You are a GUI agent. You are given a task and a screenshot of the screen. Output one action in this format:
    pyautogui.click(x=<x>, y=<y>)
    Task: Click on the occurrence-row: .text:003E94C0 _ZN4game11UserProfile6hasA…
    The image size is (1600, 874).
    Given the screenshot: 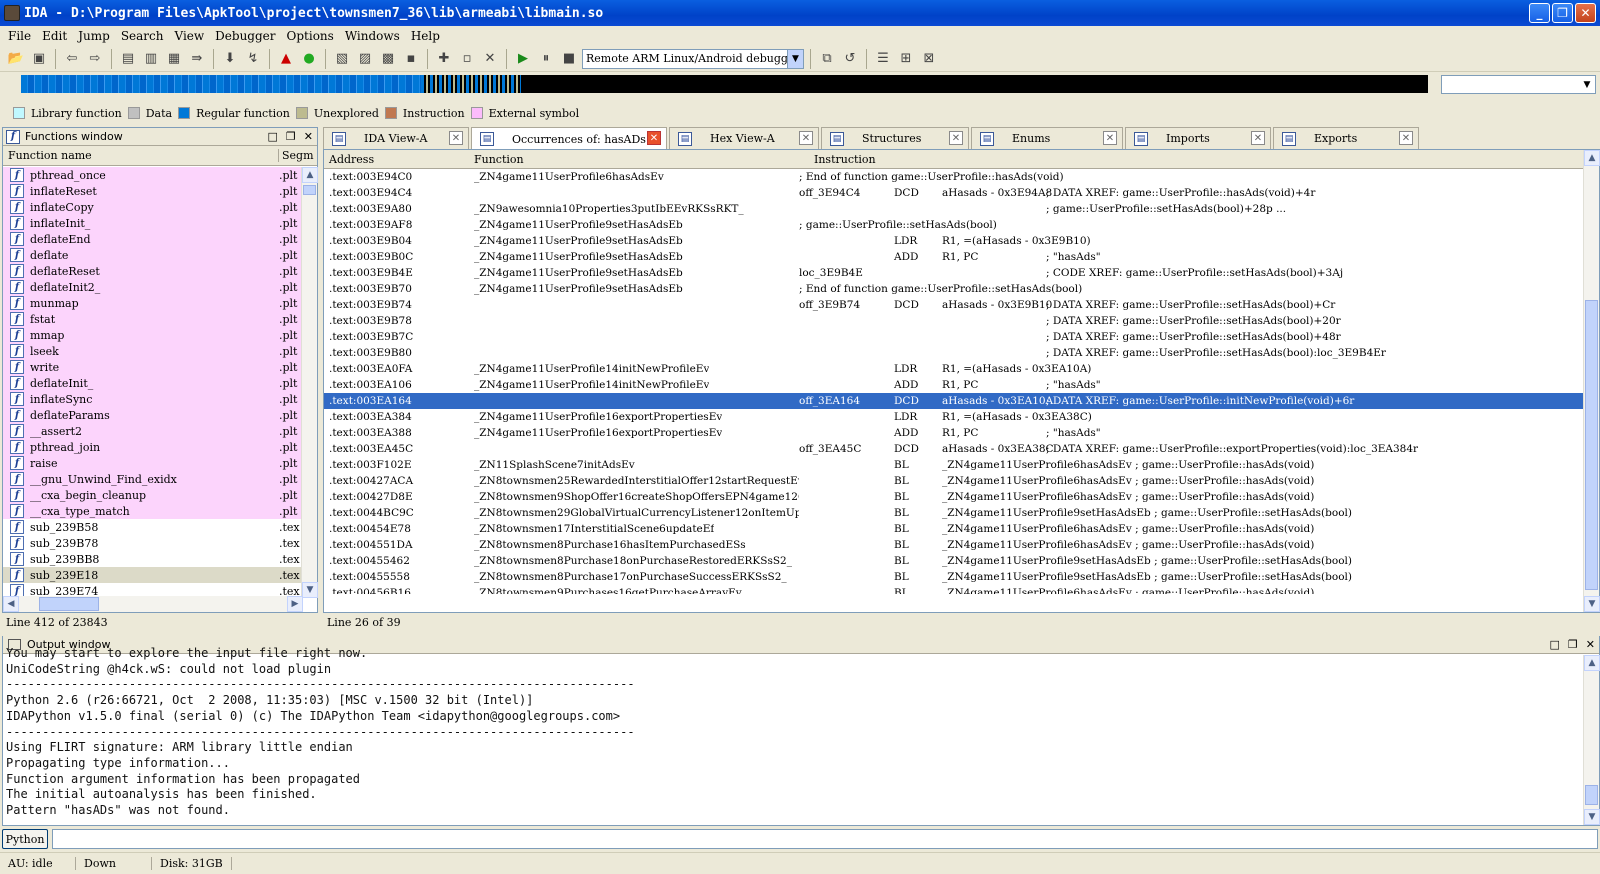 What is the action you would take?
    pyautogui.click(x=954, y=177)
    